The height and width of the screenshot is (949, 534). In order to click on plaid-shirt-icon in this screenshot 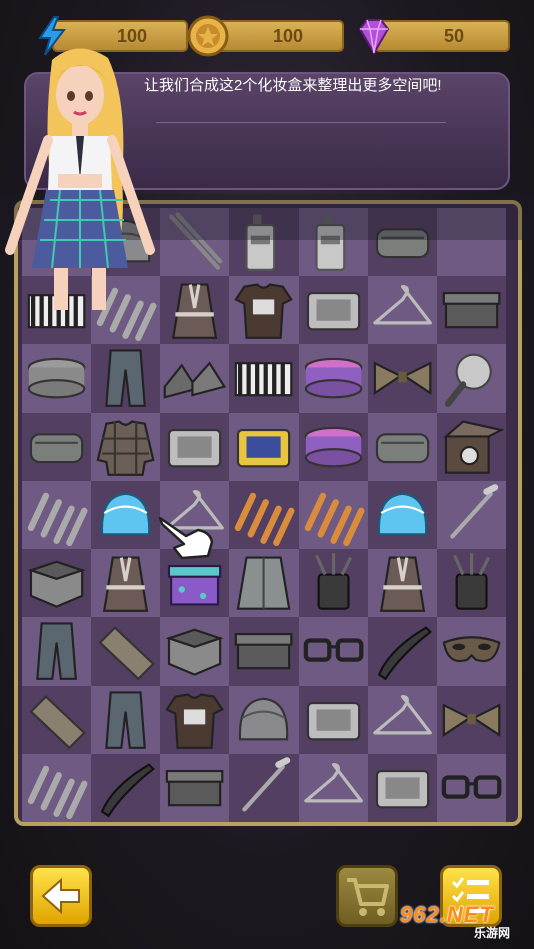, I will do `click(125, 448)`.